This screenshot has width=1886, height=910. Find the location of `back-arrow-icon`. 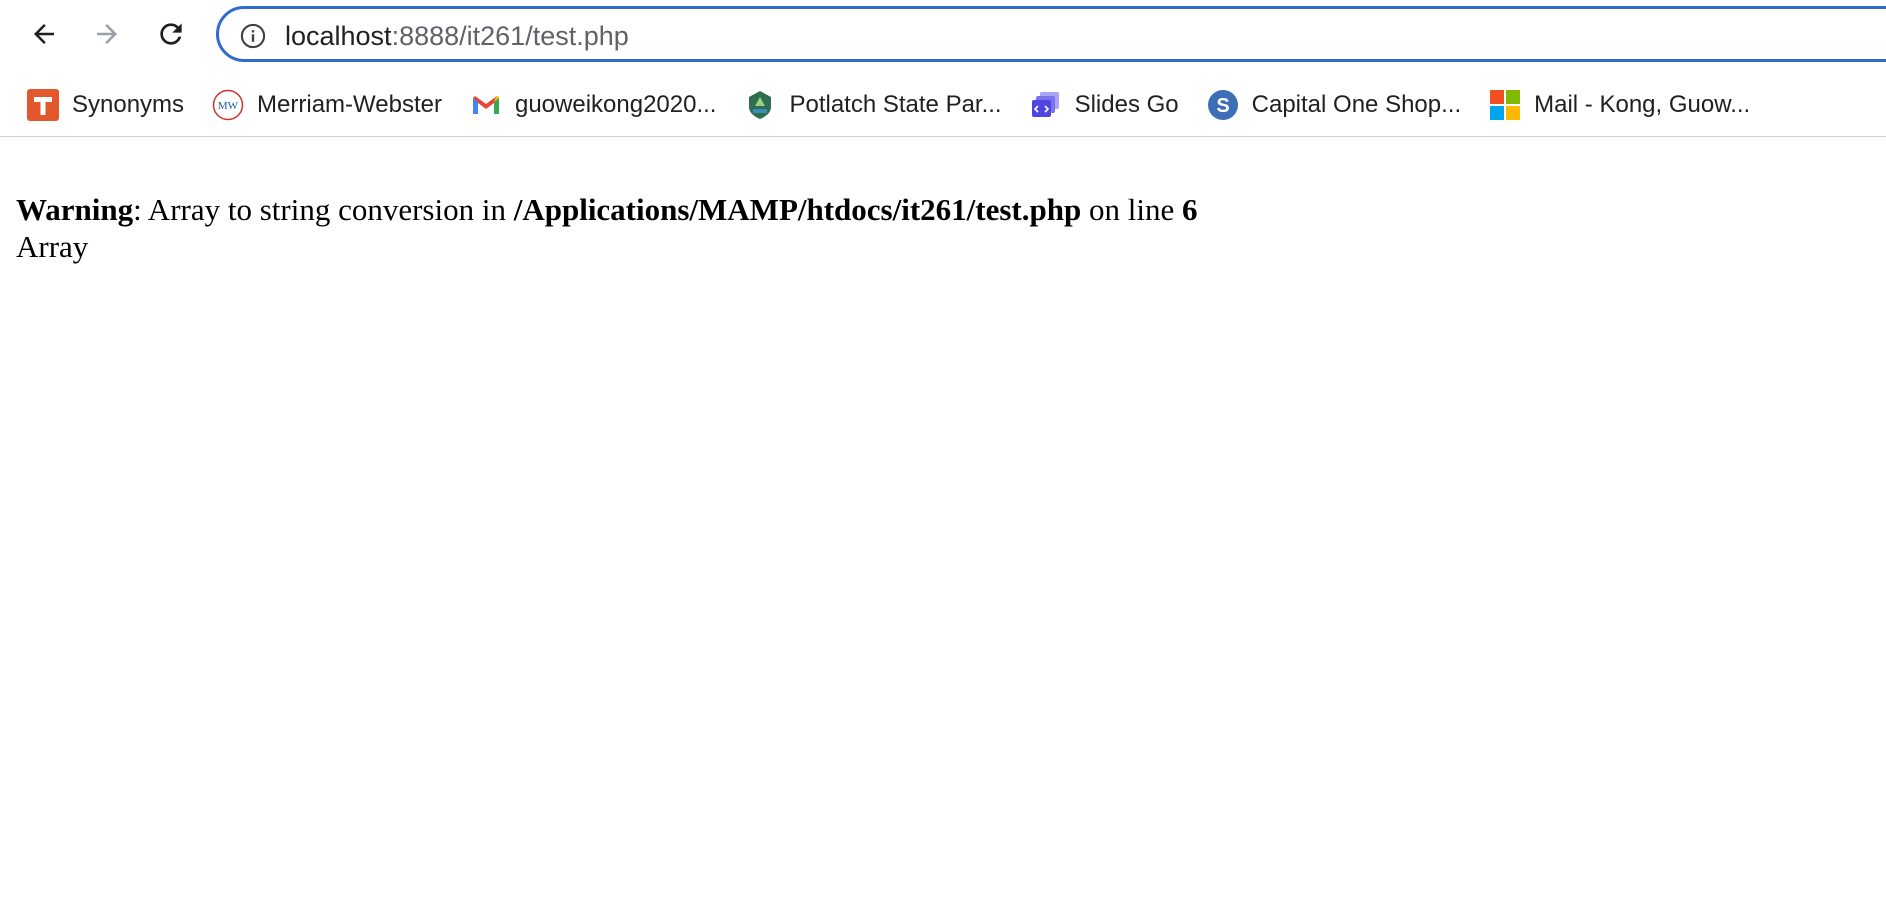

back-arrow-icon is located at coordinates (44, 34).